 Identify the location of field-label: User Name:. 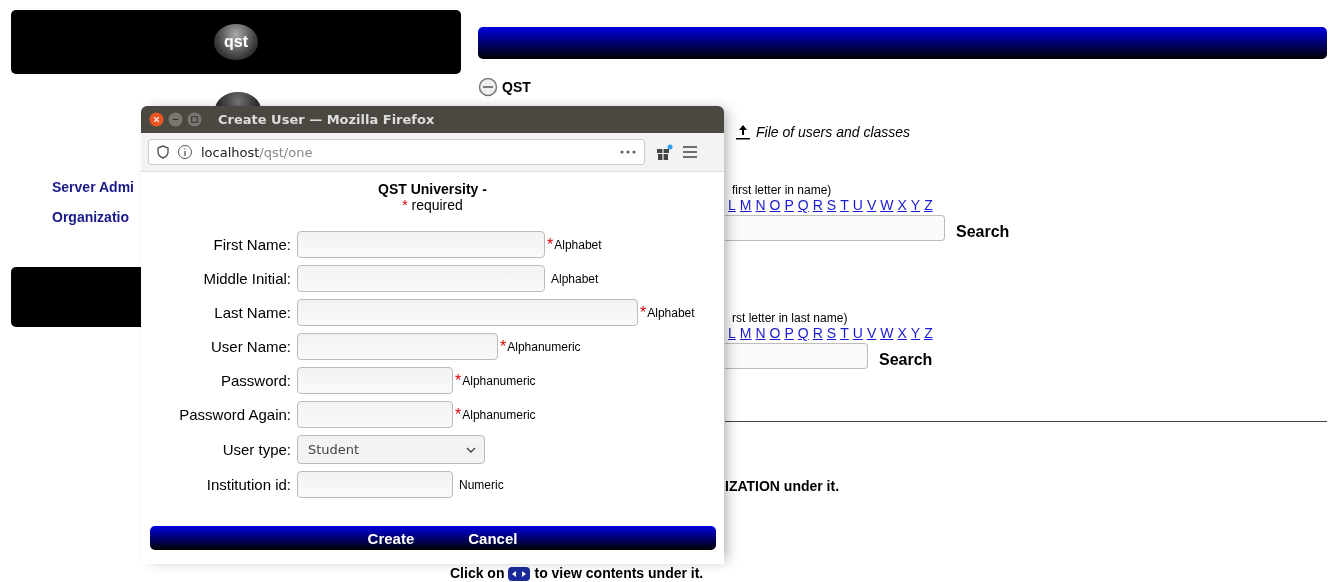
(250, 346).